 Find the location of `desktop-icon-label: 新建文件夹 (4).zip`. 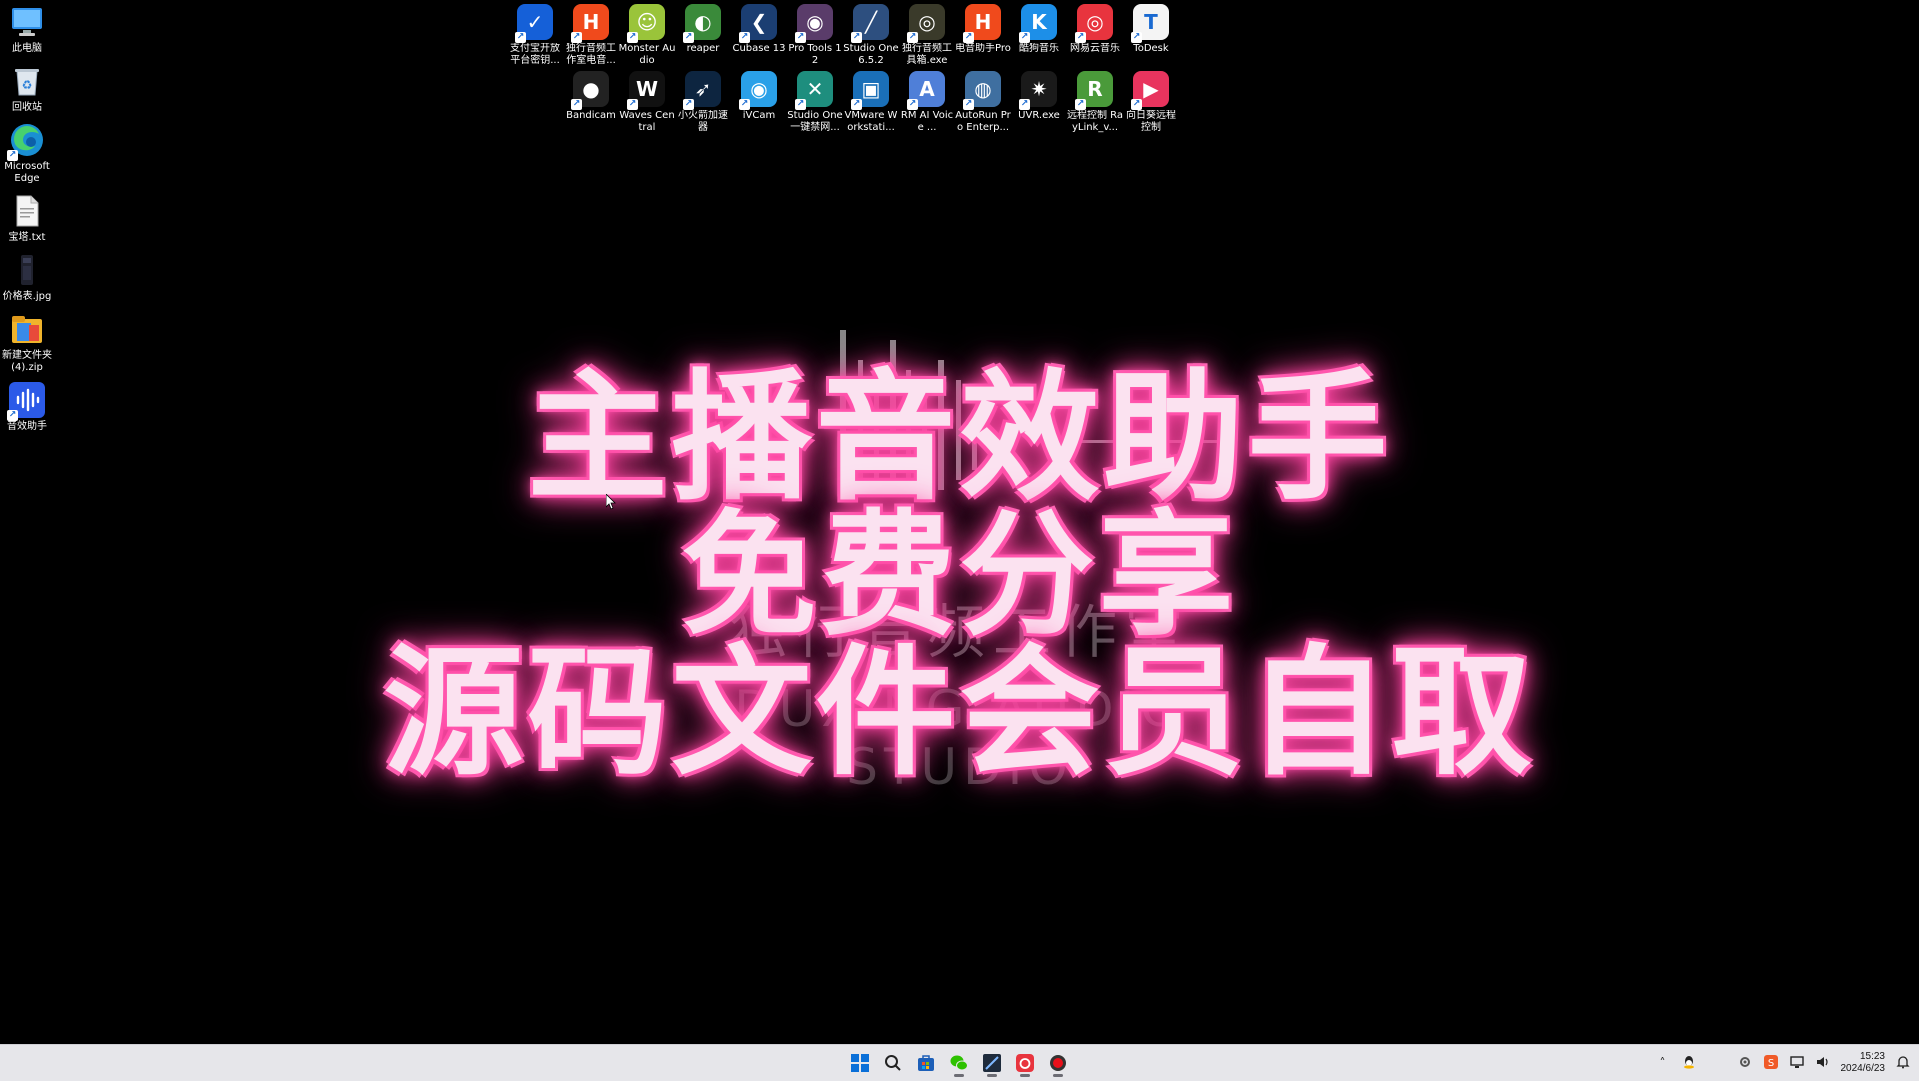

desktop-icon-label: 新建文件夹 (4).zip is located at coordinates (27, 362).